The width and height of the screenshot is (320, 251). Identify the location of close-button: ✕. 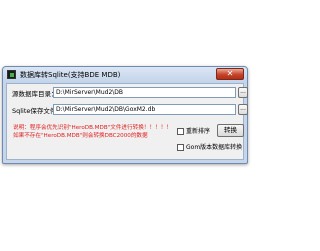
(230, 74).